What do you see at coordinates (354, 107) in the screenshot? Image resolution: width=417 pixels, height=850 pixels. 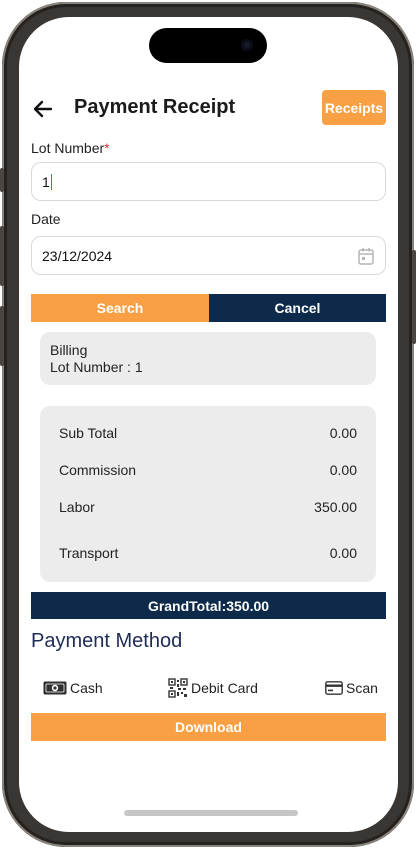 I see `receipts-button: Receipts` at bounding box center [354, 107].